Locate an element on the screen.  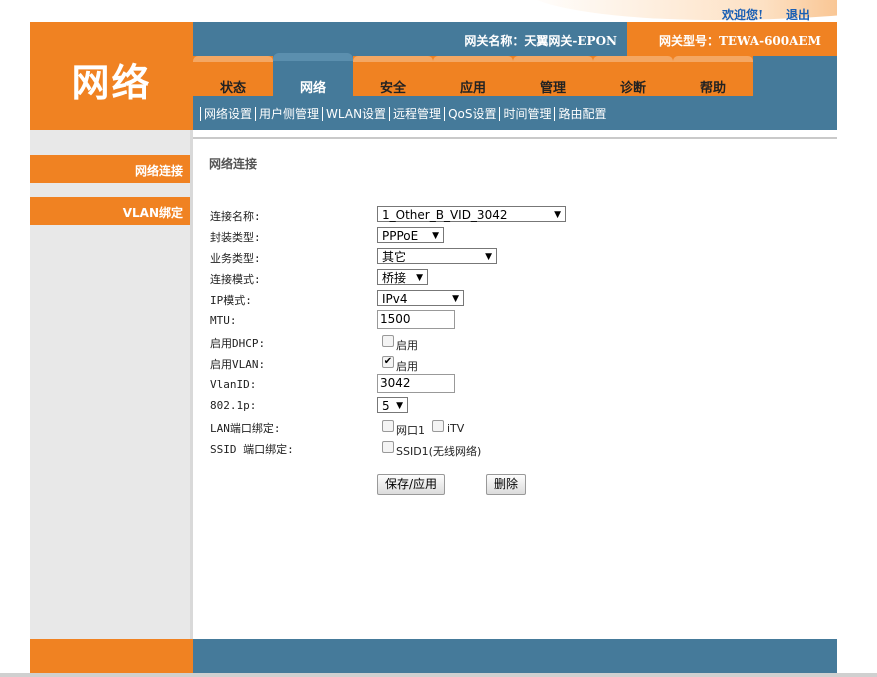
ip-mode-select: IPv4 ▼ is located at coordinates (420, 298).